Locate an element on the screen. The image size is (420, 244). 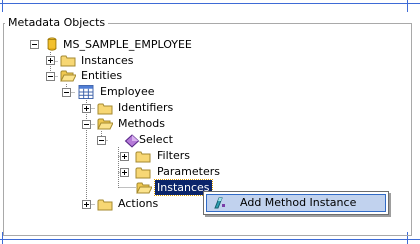
filters-expand-toggle is located at coordinates (124, 156).